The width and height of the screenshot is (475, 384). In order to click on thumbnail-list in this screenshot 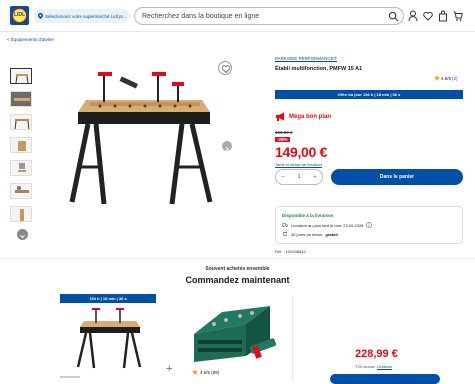, I will do `click(22, 148)`.